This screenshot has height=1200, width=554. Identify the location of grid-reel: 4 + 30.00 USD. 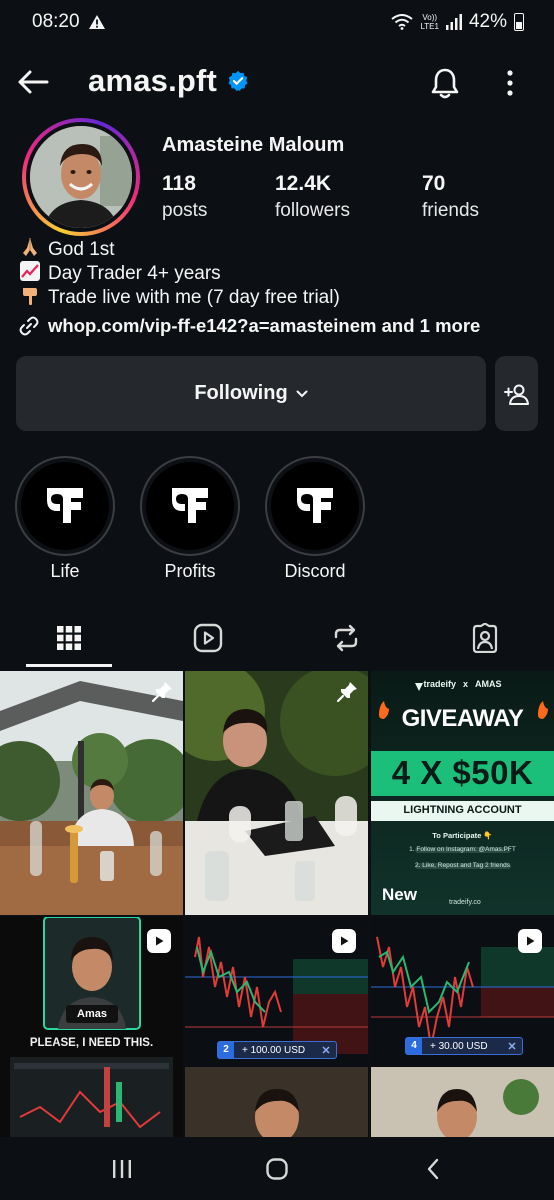
(462, 1027).